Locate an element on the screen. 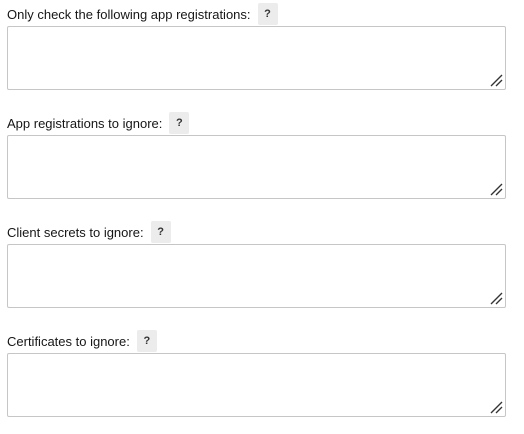  field-label: Client secrets to ignore: is located at coordinates (75, 232).